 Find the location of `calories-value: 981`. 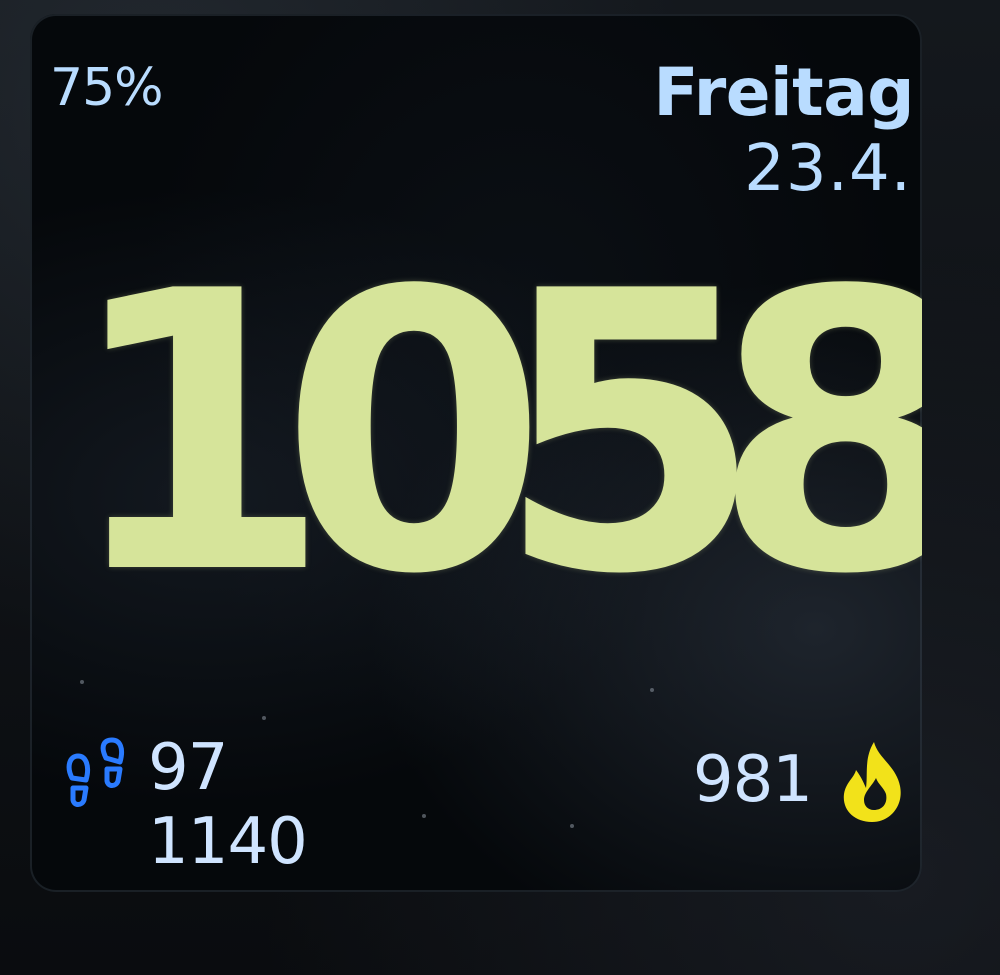

calories-value: 981 is located at coordinates (752, 780).